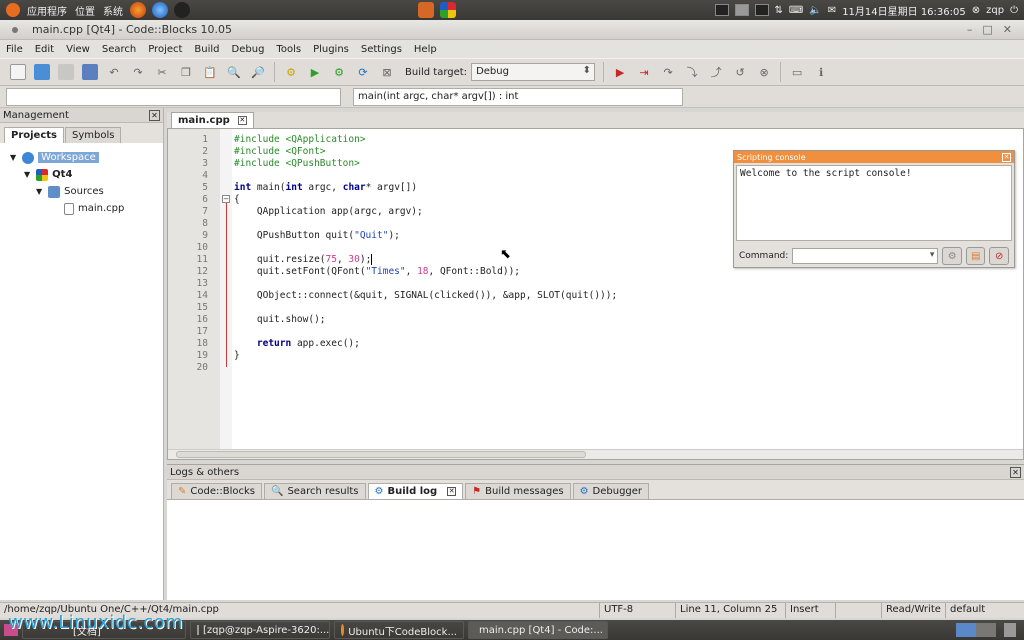 This screenshot has height=640, width=1024. I want to click on console-header: Scripting console ✕, so click(874, 157).